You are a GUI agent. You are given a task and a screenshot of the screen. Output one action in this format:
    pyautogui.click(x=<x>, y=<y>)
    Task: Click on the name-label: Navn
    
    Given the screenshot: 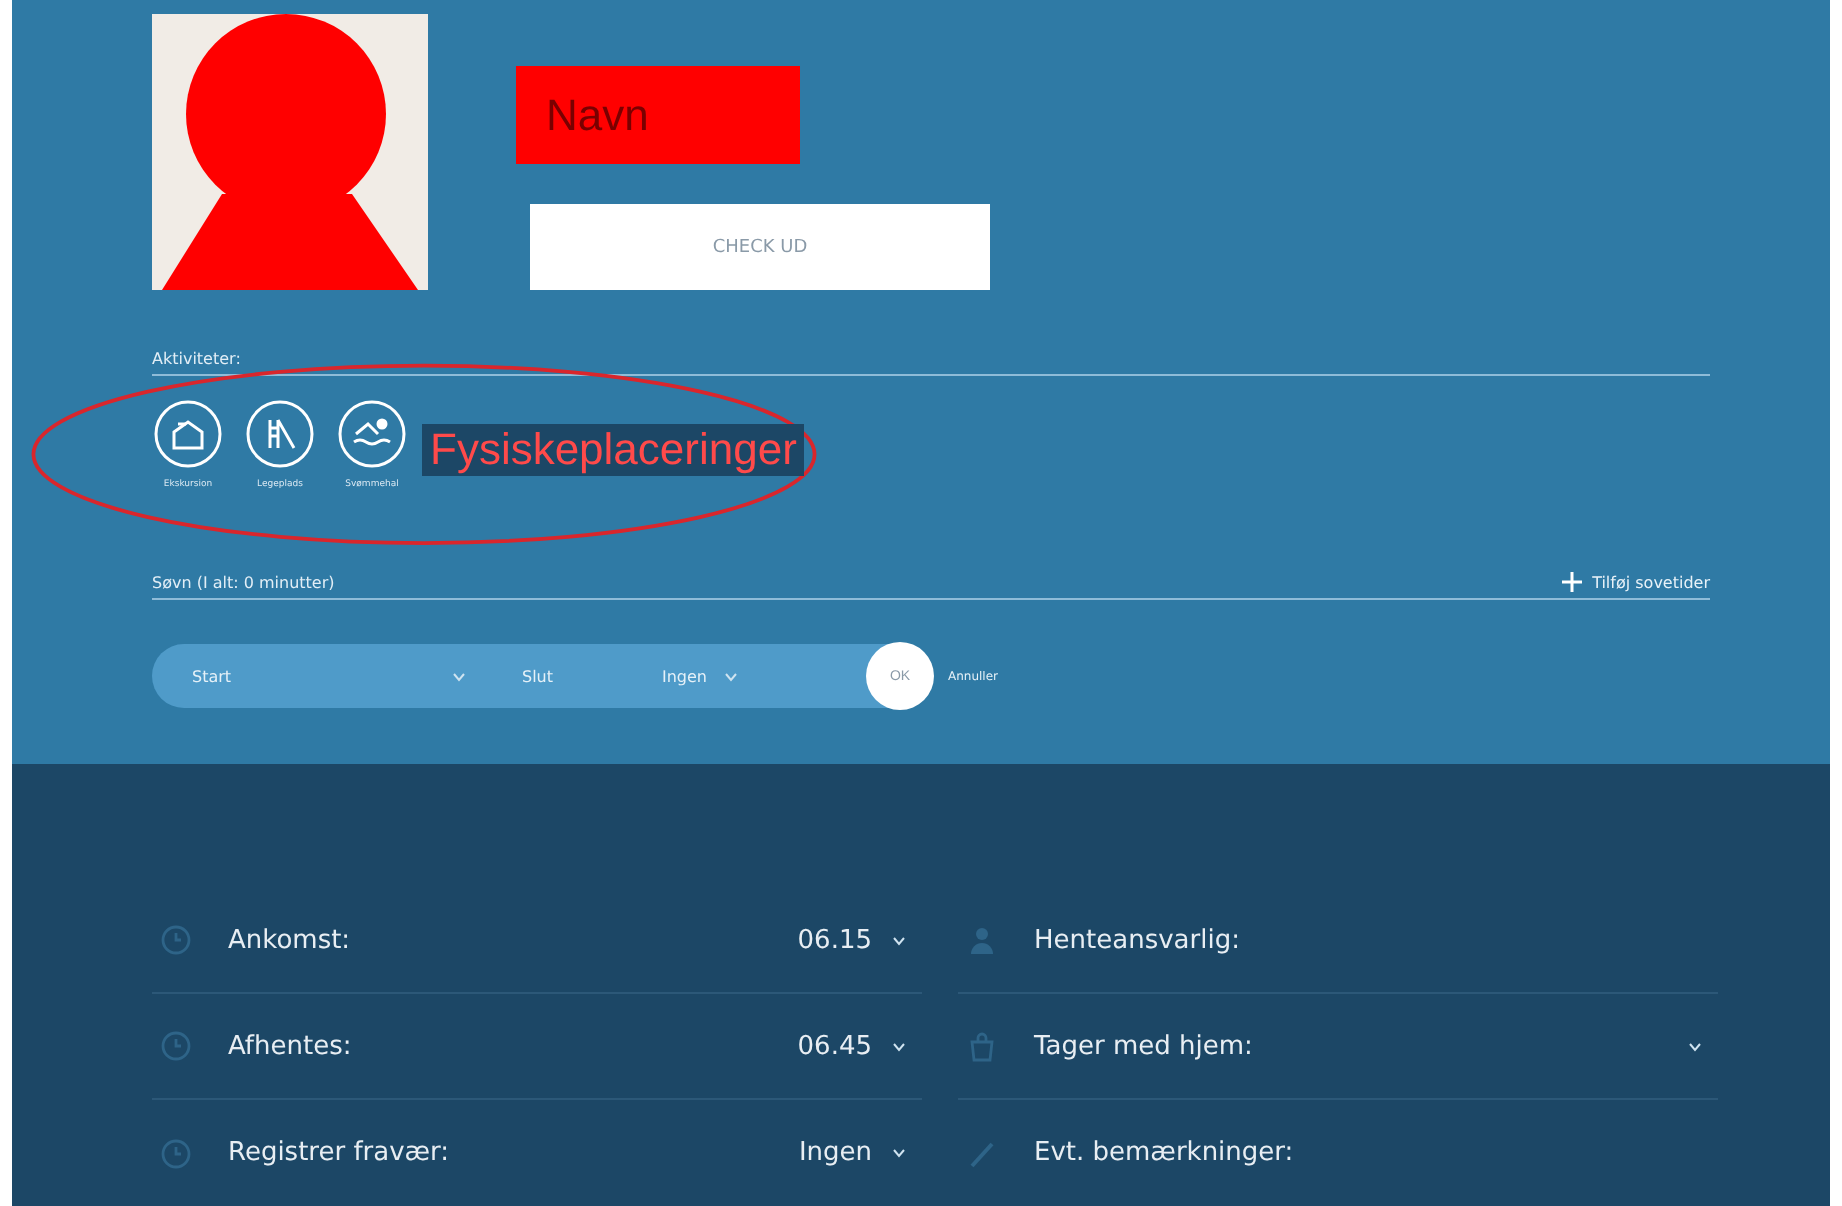 What is the action you would take?
    pyautogui.click(x=658, y=115)
    